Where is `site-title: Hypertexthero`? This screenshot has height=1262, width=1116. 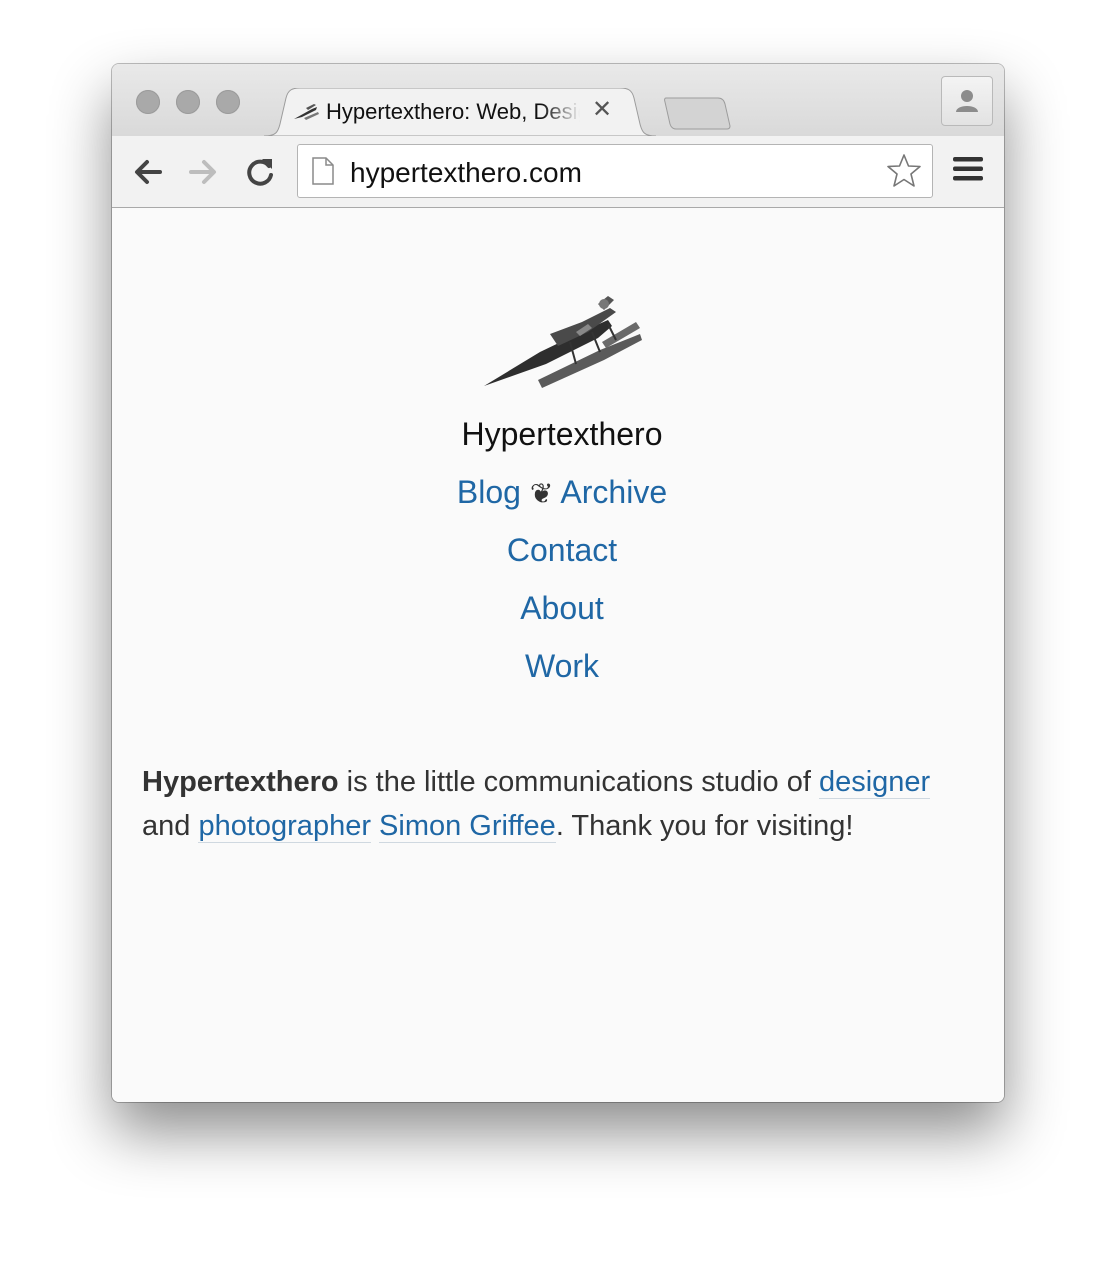
site-title: Hypertexthero is located at coordinates (562, 434).